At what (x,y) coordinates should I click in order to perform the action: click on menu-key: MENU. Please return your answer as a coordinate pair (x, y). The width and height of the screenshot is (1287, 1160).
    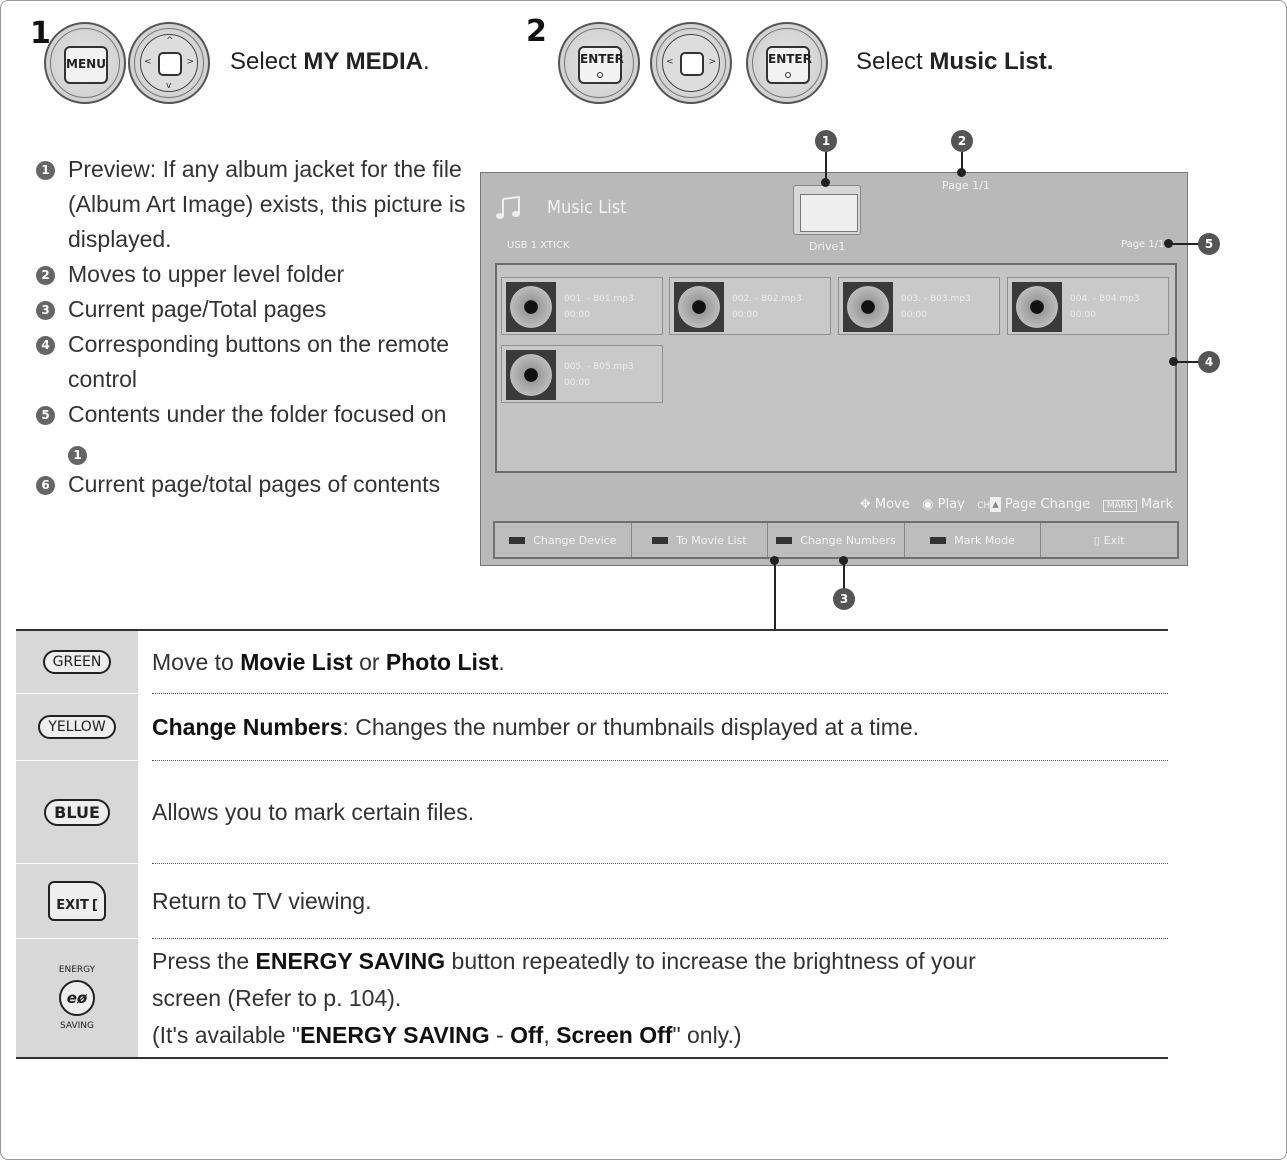
    Looking at the image, I should click on (86, 65).